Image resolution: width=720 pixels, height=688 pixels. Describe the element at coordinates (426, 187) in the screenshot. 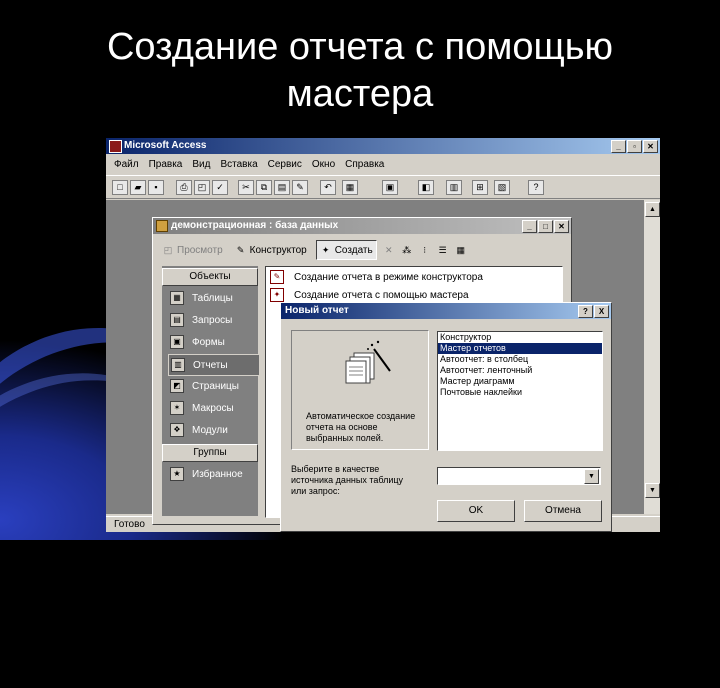

I see `code-icon: ◧` at that location.